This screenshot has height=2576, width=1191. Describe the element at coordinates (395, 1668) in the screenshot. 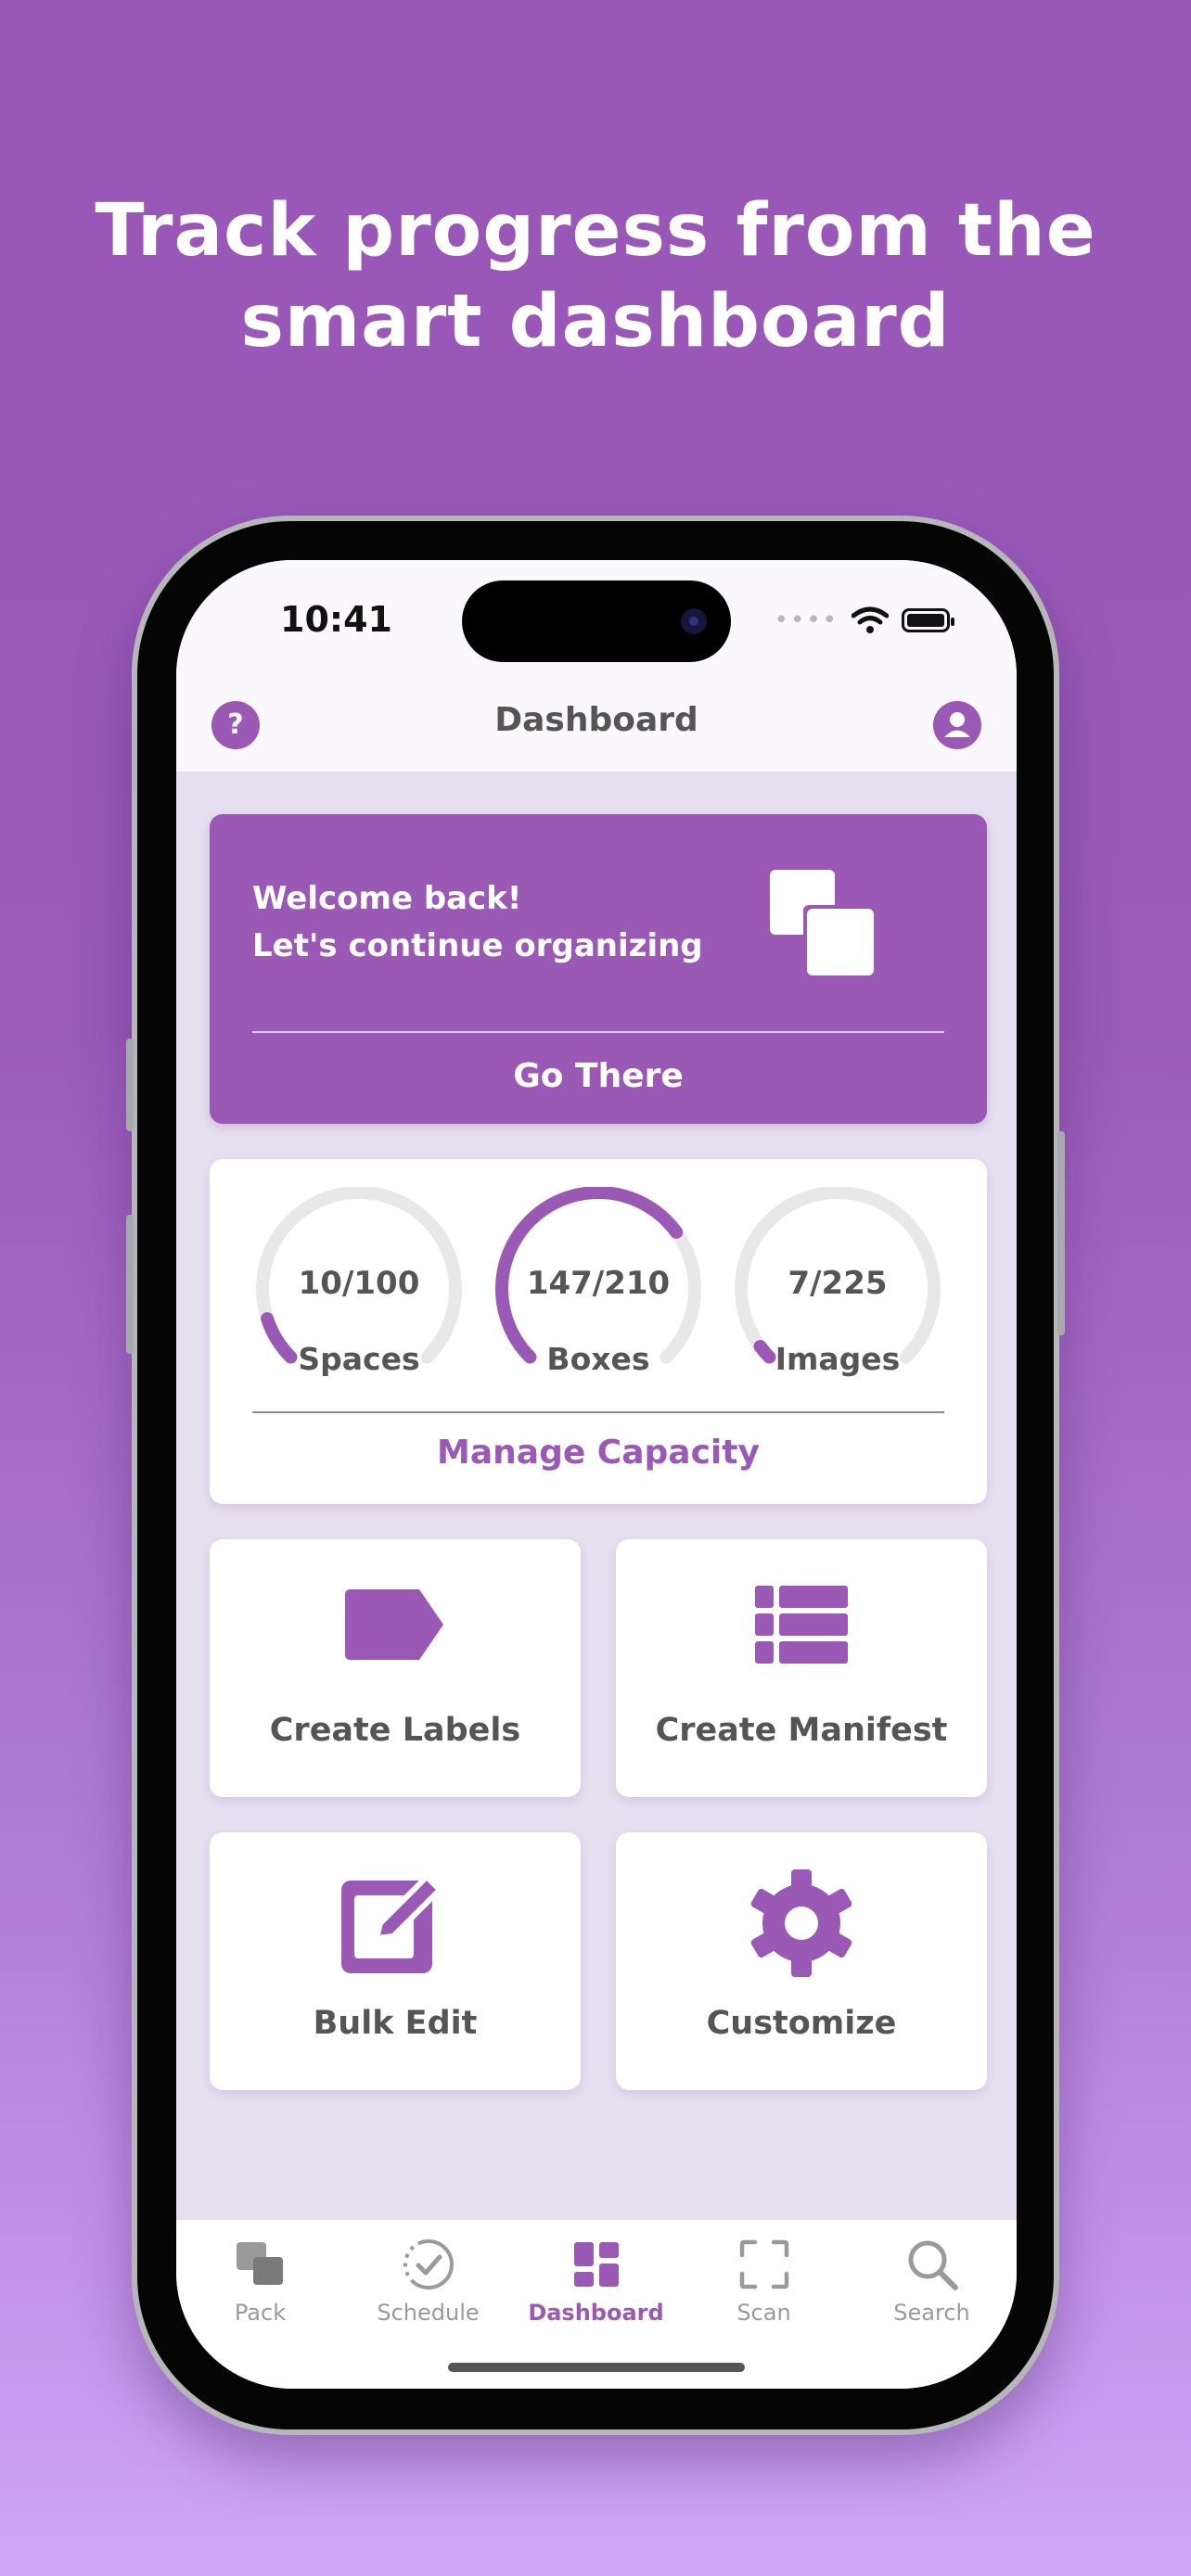

I see `create-labels-tile: Create Labels` at that location.